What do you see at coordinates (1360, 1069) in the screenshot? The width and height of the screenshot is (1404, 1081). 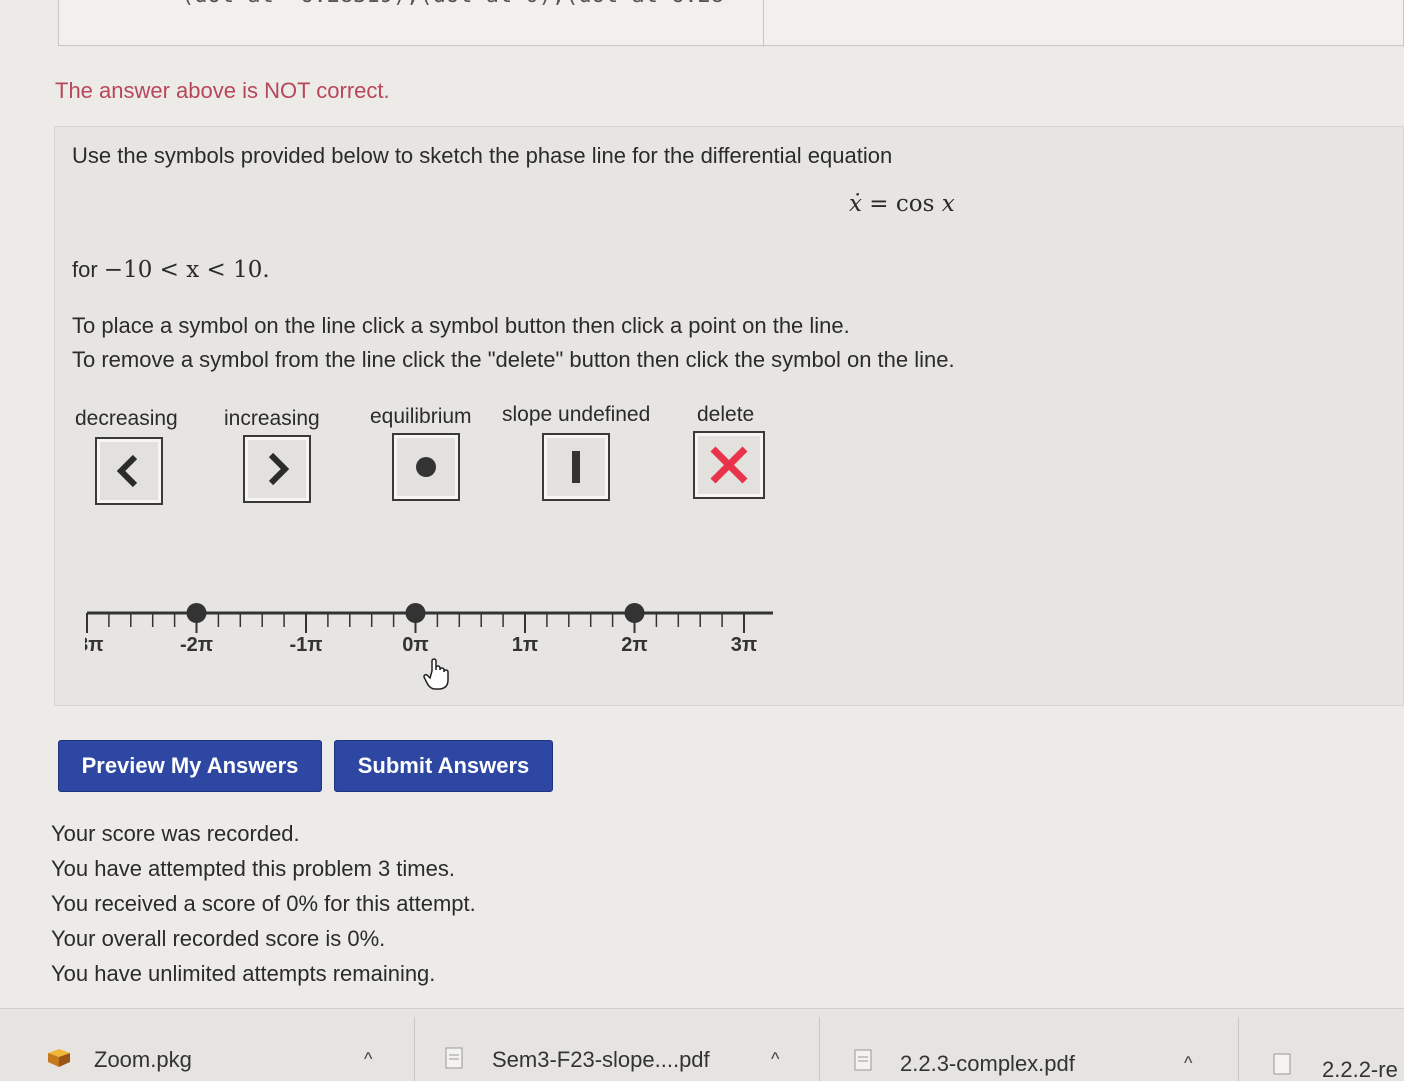 I see `download-name: 2.2.2-re` at bounding box center [1360, 1069].